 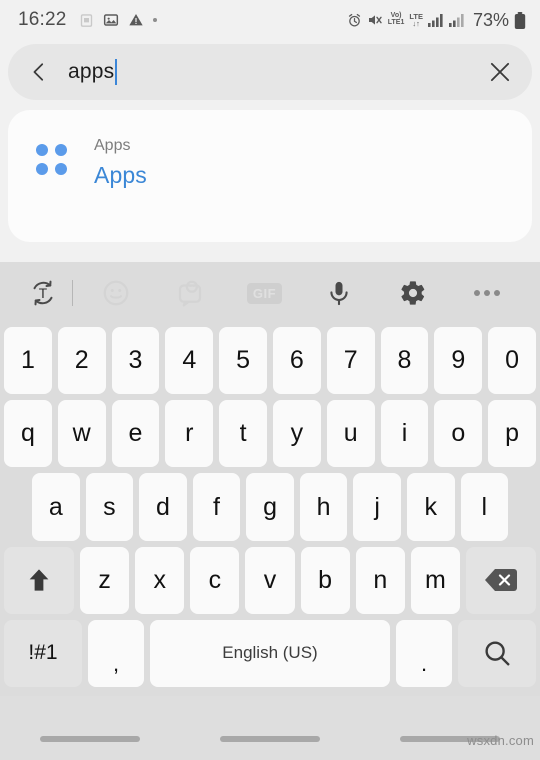 I want to click on key-y: y, so click(x=296, y=434).